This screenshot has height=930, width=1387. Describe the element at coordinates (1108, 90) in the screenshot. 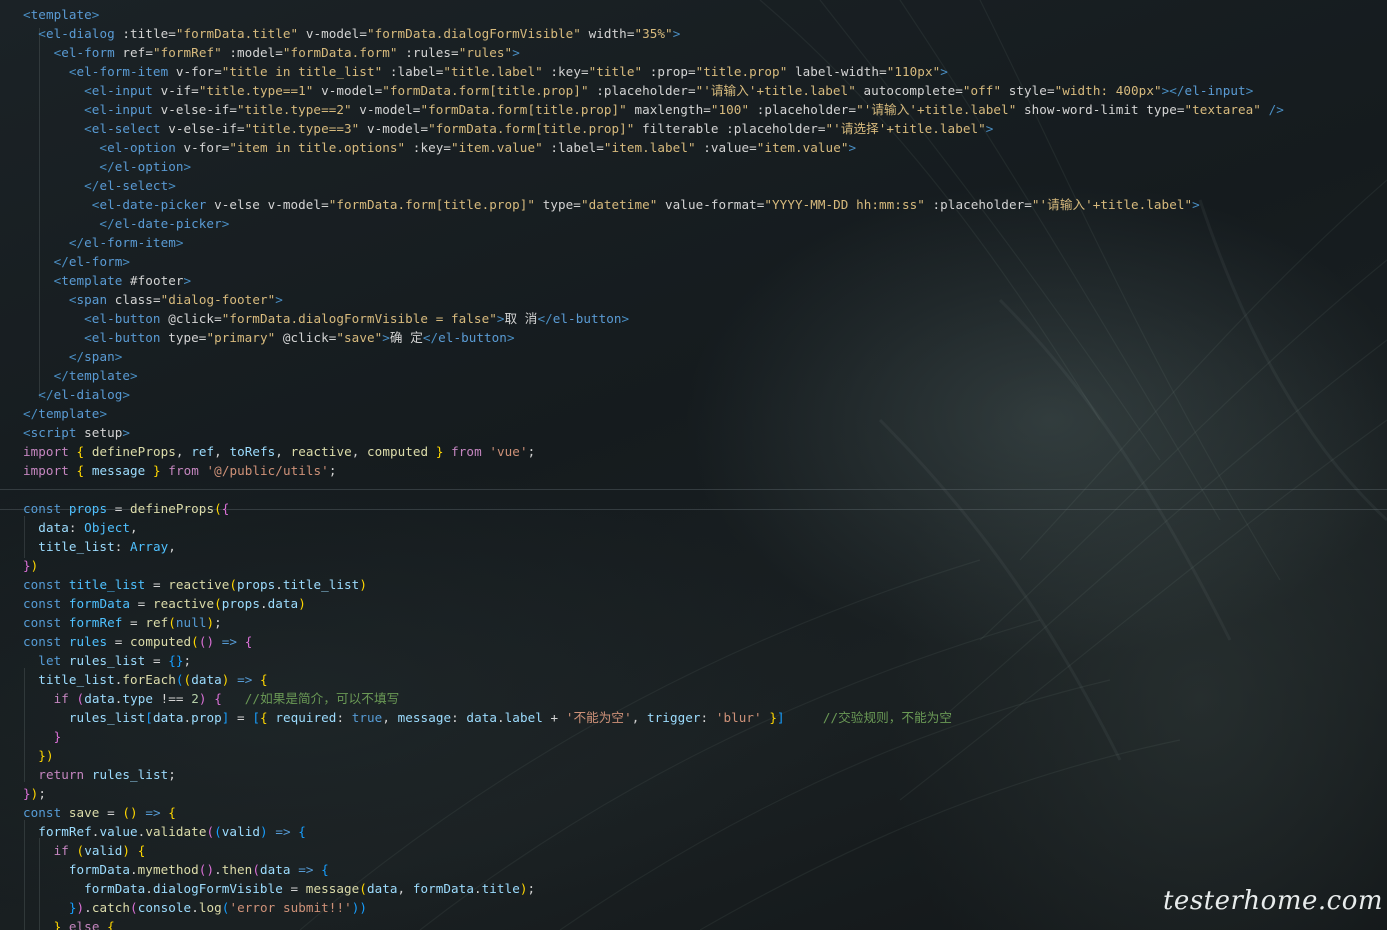

I see `code-token: "width: 400px"` at that location.